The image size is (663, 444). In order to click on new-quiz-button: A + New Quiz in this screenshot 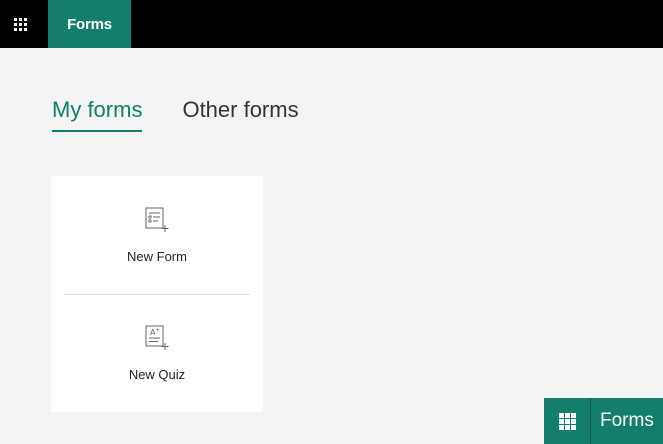, I will do `click(157, 353)`.